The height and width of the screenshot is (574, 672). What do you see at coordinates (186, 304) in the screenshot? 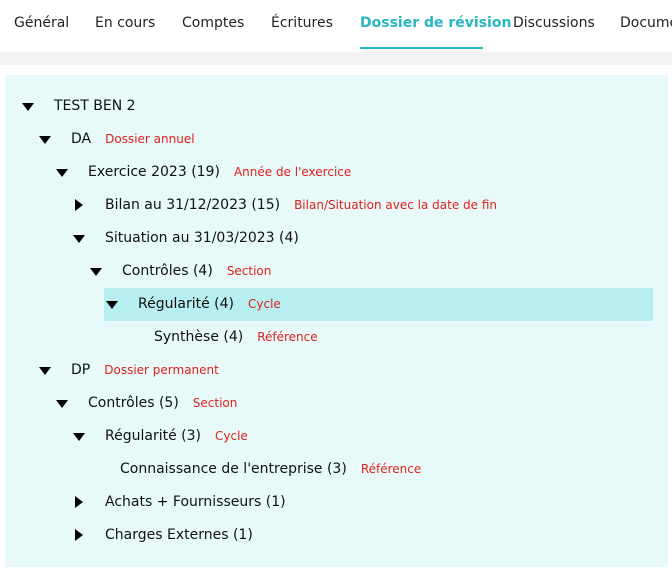
I see `tree-node-label: Régularité (4)` at bounding box center [186, 304].